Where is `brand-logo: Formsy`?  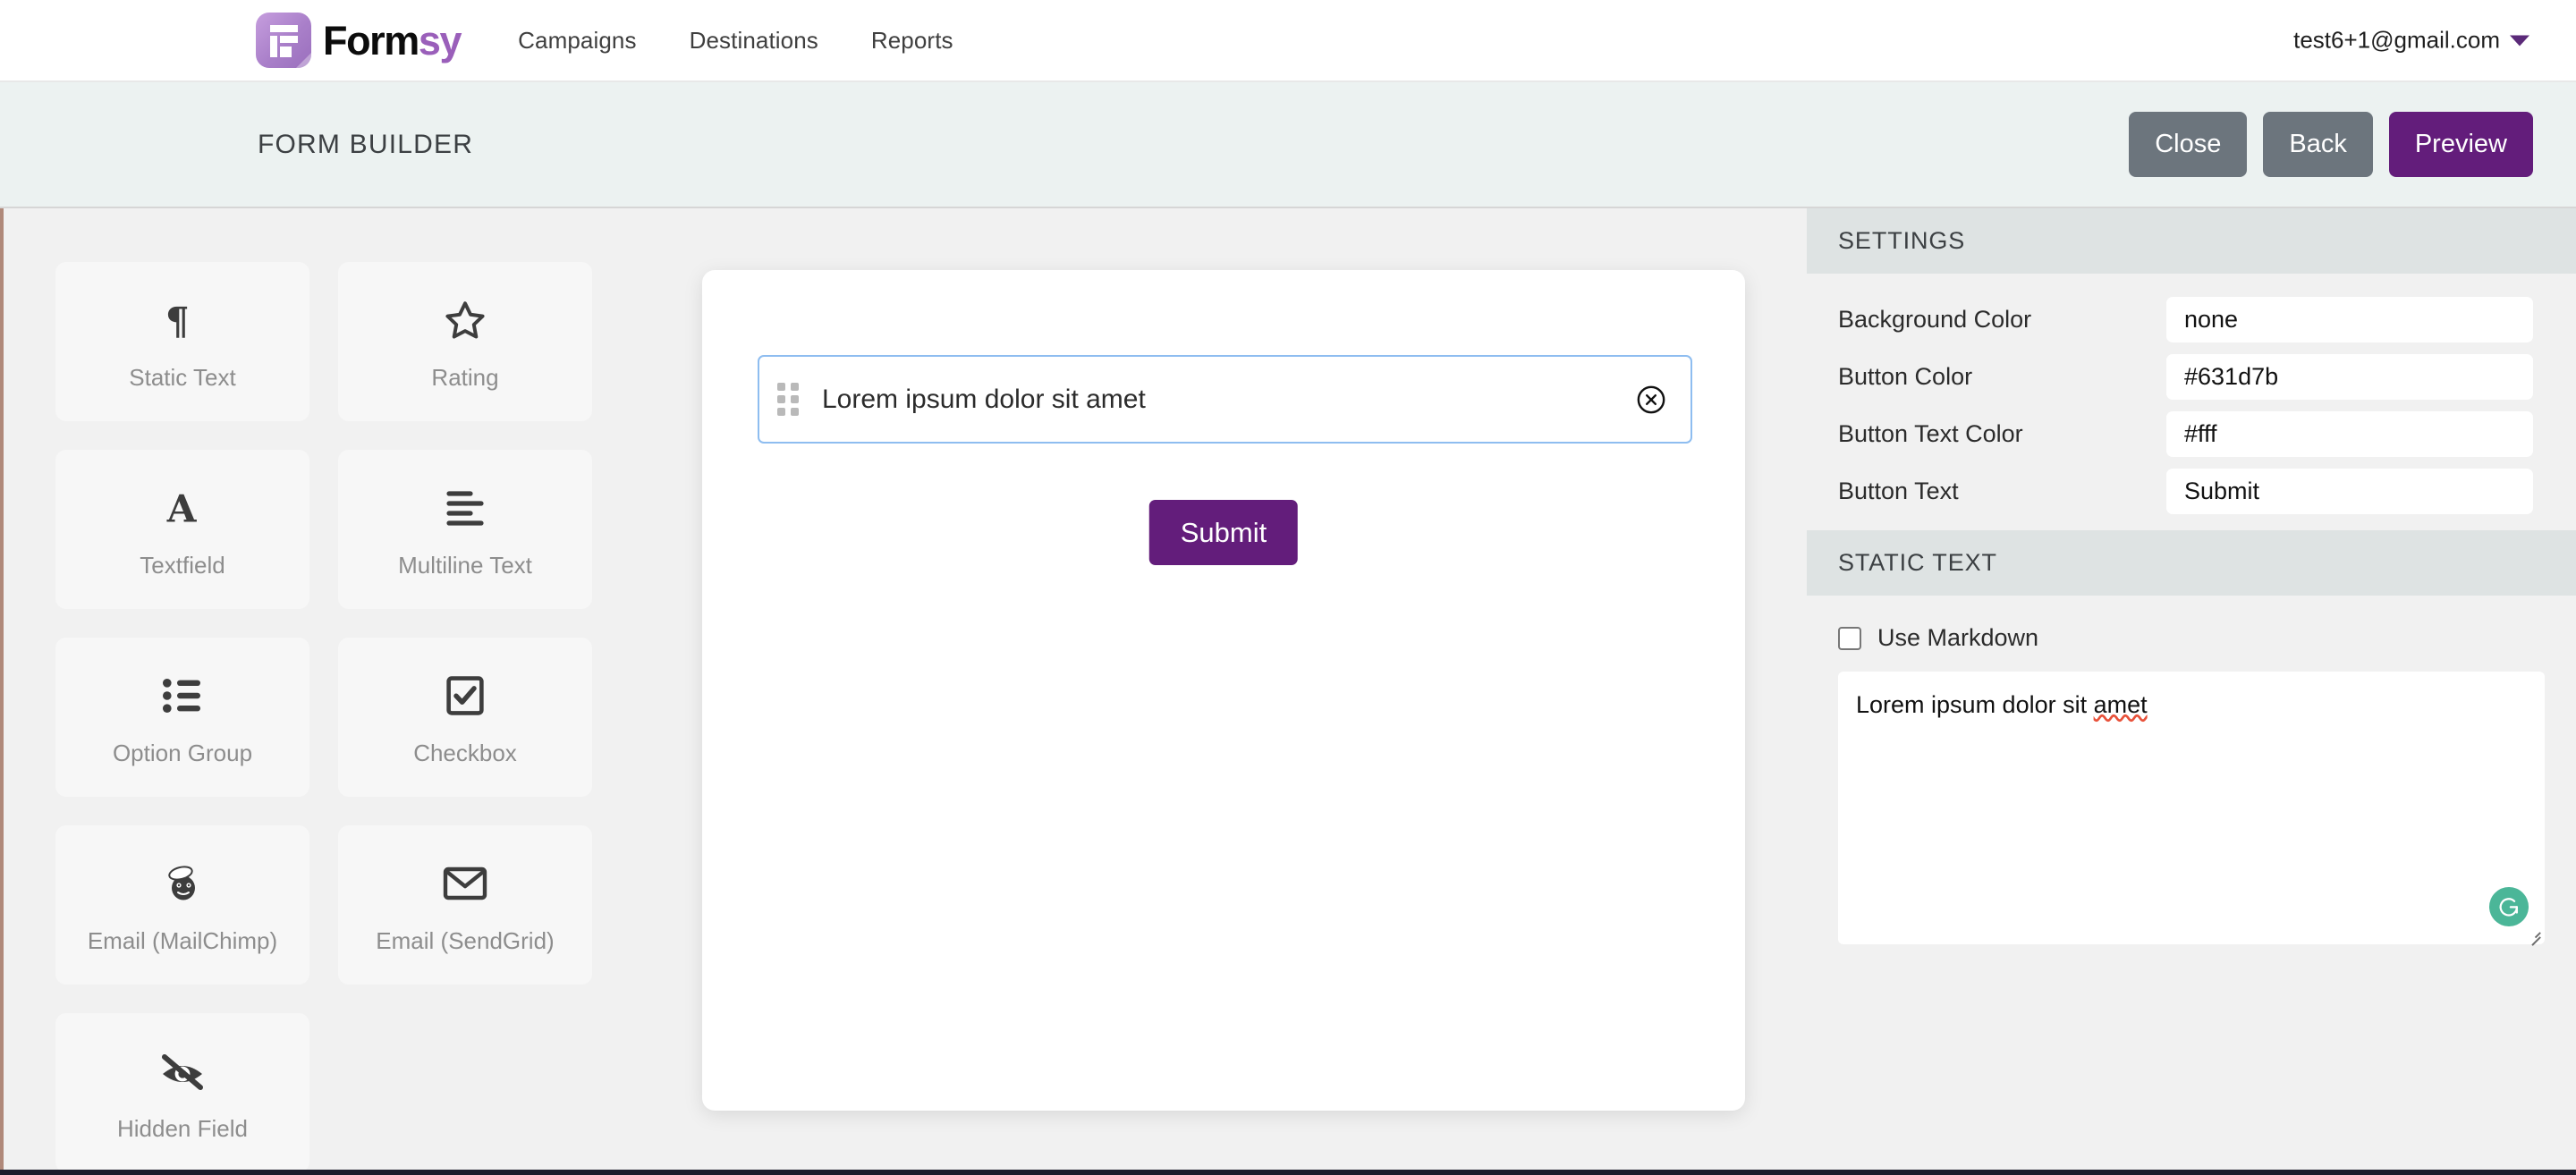 brand-logo: Formsy is located at coordinates (359, 40).